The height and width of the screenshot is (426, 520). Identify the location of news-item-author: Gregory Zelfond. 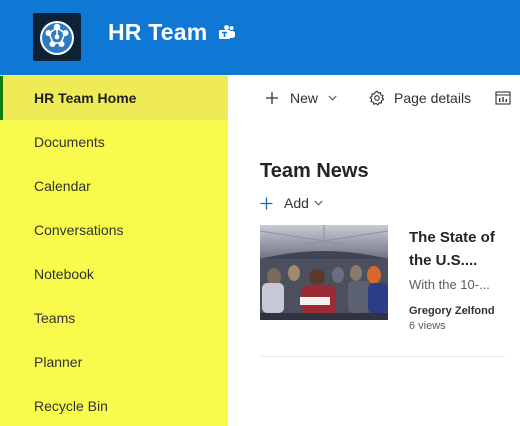
(452, 311).